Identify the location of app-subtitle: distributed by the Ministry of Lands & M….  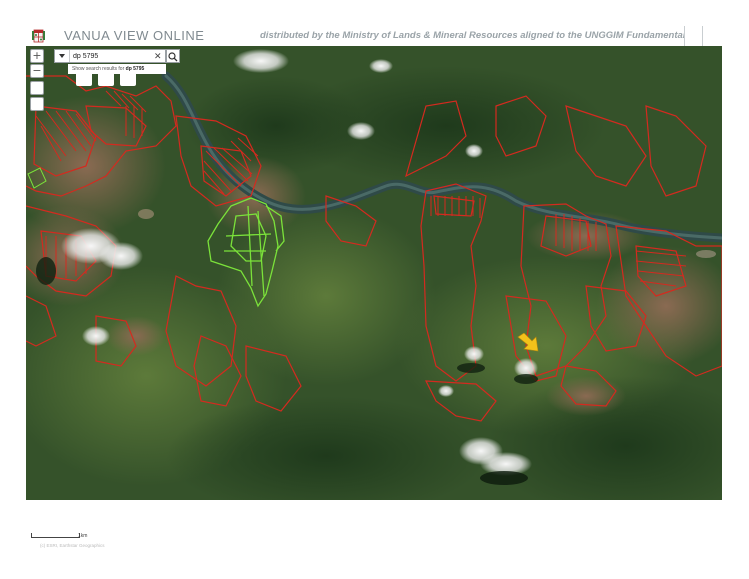
(472, 35).